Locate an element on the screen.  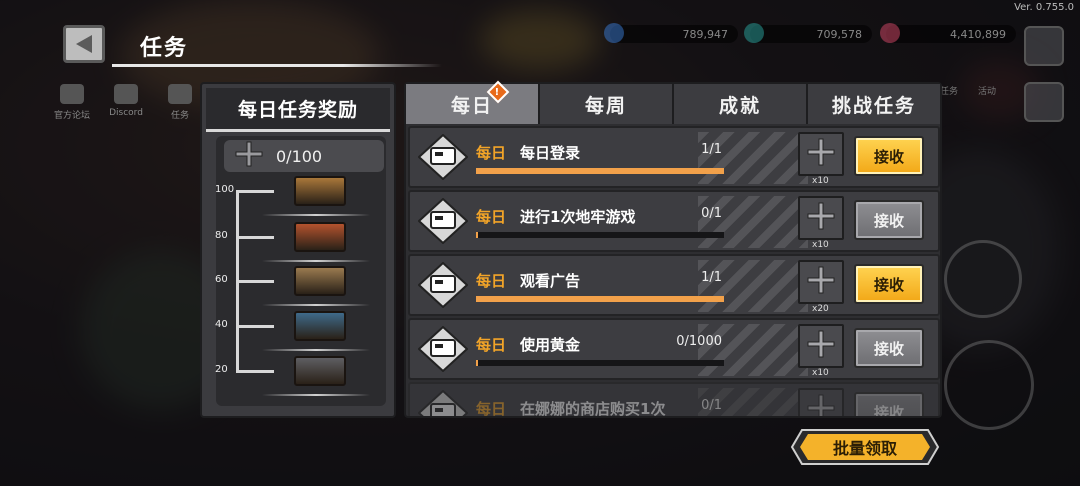
tab-bar: 每日 ! 每周 成就 挑战任务 is located at coordinates (673, 102).